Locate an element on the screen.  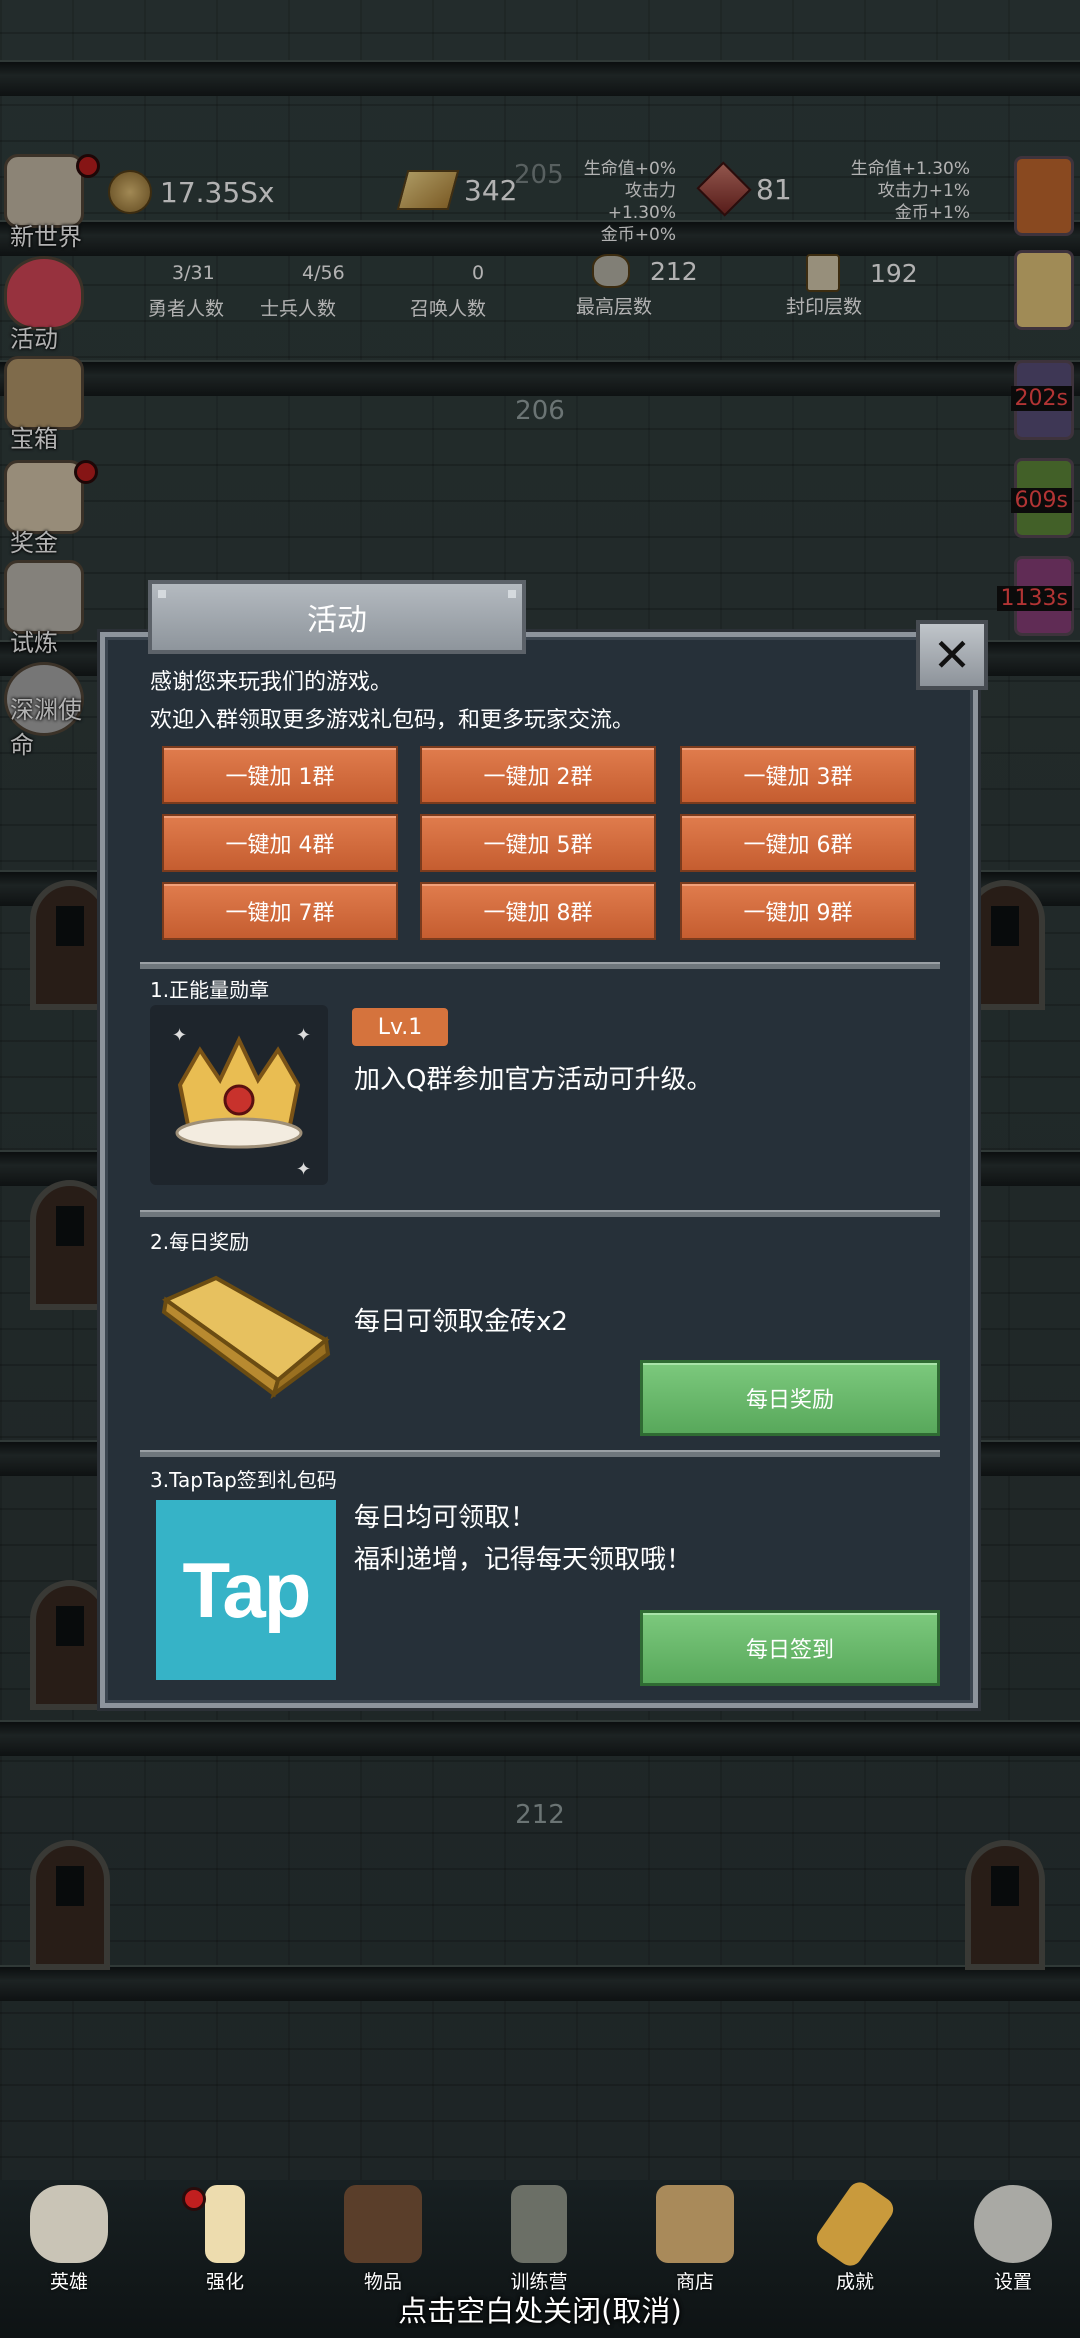
lantern-icon is located at coordinates (539, 2224).